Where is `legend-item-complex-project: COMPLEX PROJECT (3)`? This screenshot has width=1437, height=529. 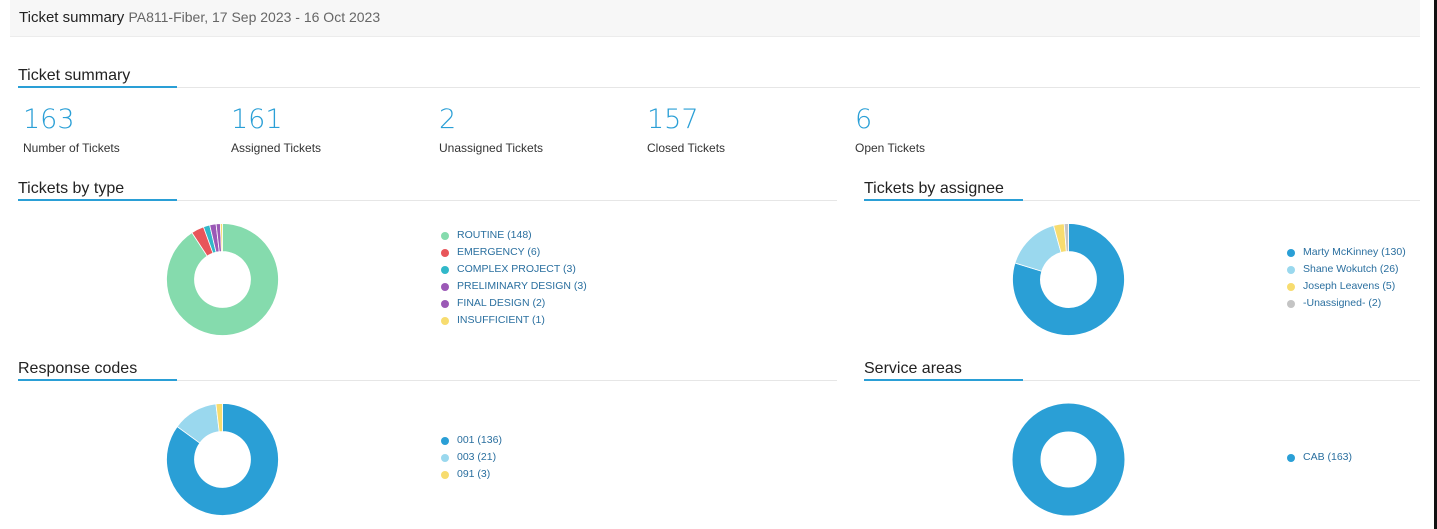
legend-item-complex-project: COMPLEX PROJECT (3) is located at coordinates (514, 269).